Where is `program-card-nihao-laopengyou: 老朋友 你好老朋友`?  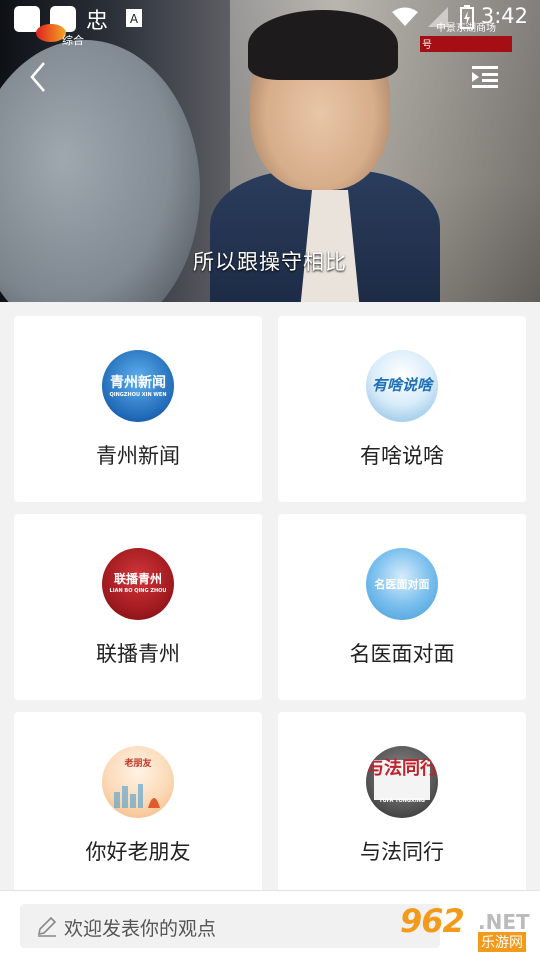 program-card-nihao-laopengyou: 老朋友 你好老朋友 is located at coordinates (138, 805).